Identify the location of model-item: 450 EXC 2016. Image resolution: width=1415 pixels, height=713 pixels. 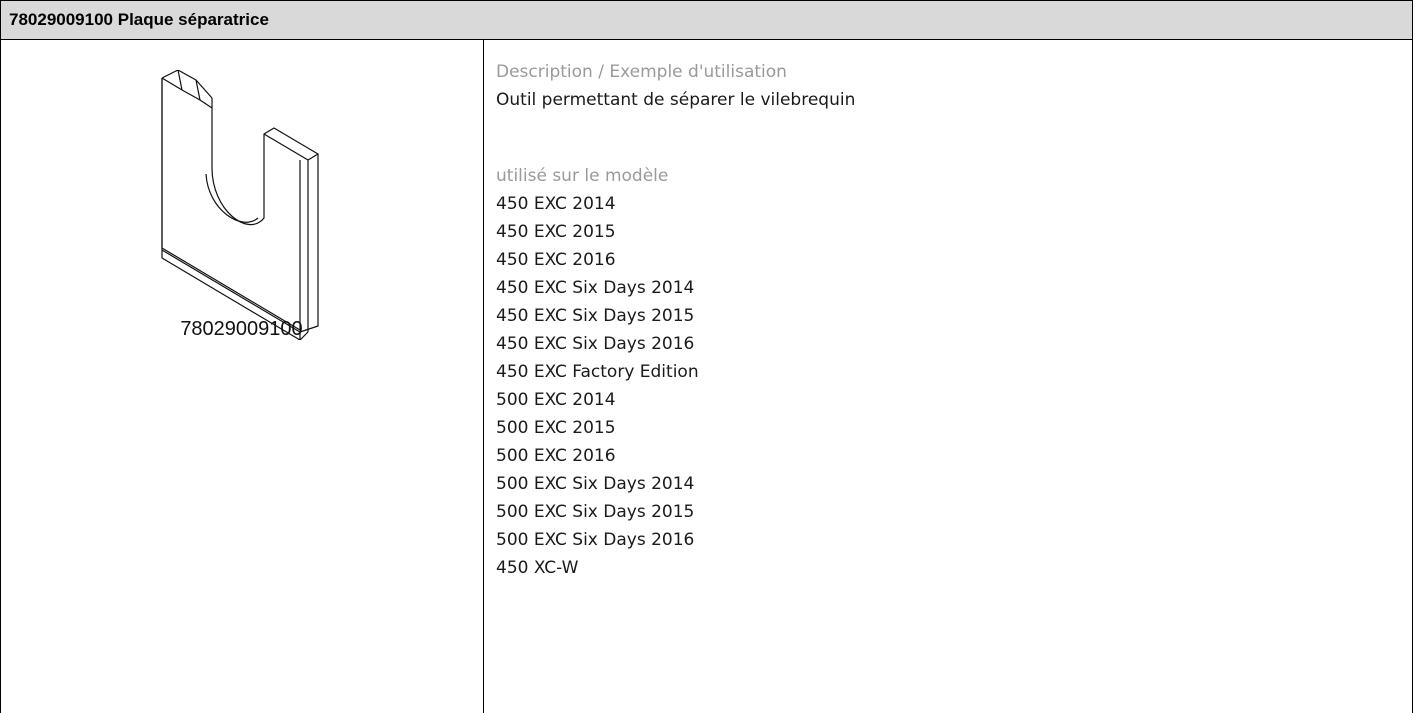
(556, 260).